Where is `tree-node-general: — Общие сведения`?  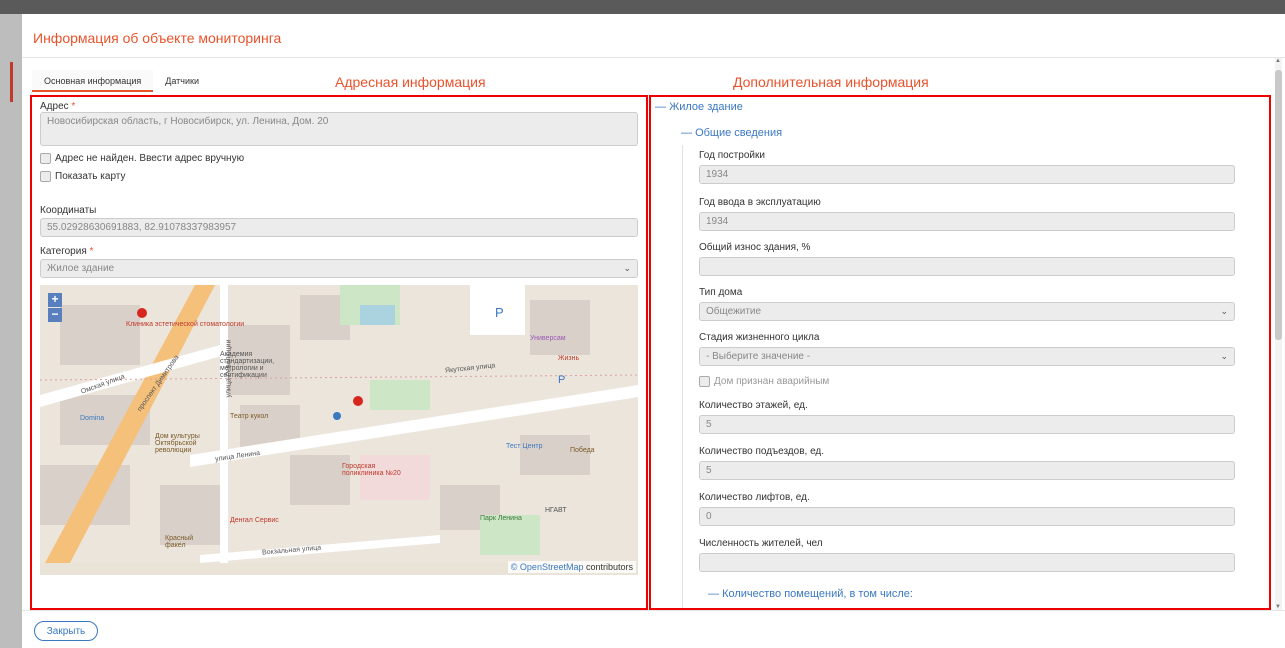
tree-node-general: — Общие сведения is located at coordinates (731, 133).